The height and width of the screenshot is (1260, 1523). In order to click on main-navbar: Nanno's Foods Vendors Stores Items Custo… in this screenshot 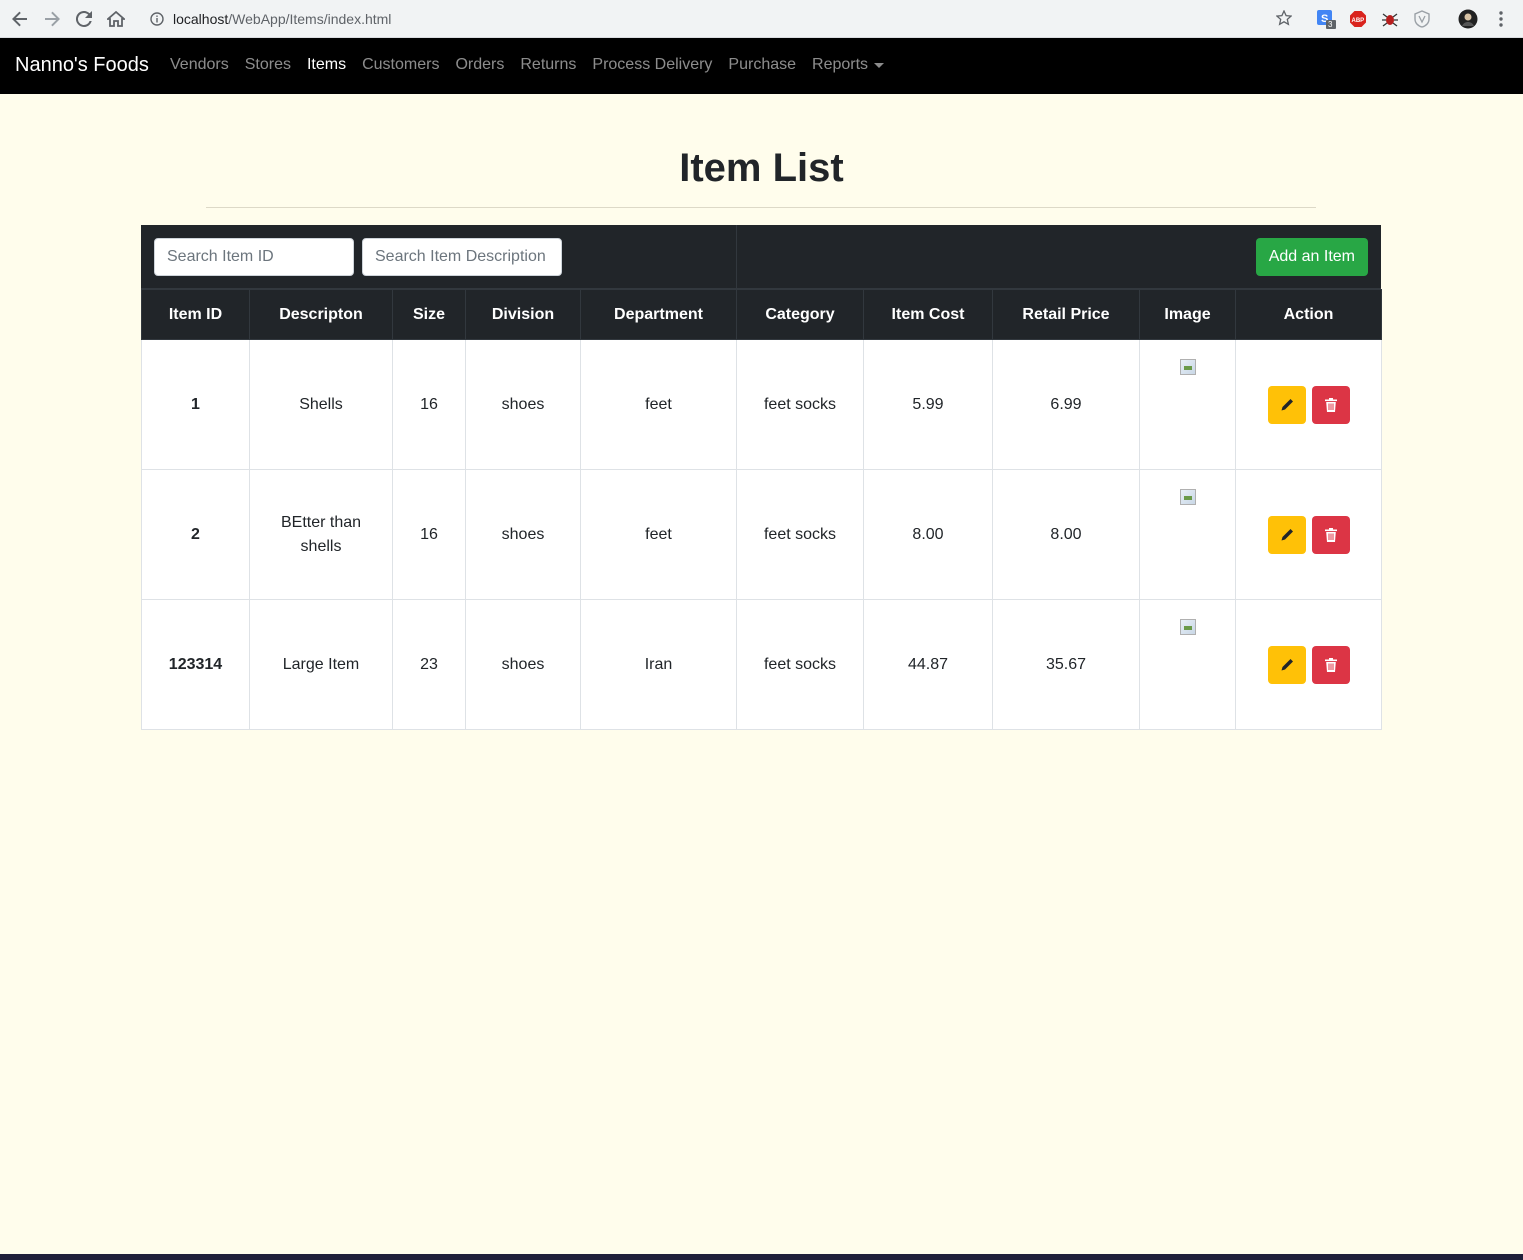, I will do `click(761, 66)`.